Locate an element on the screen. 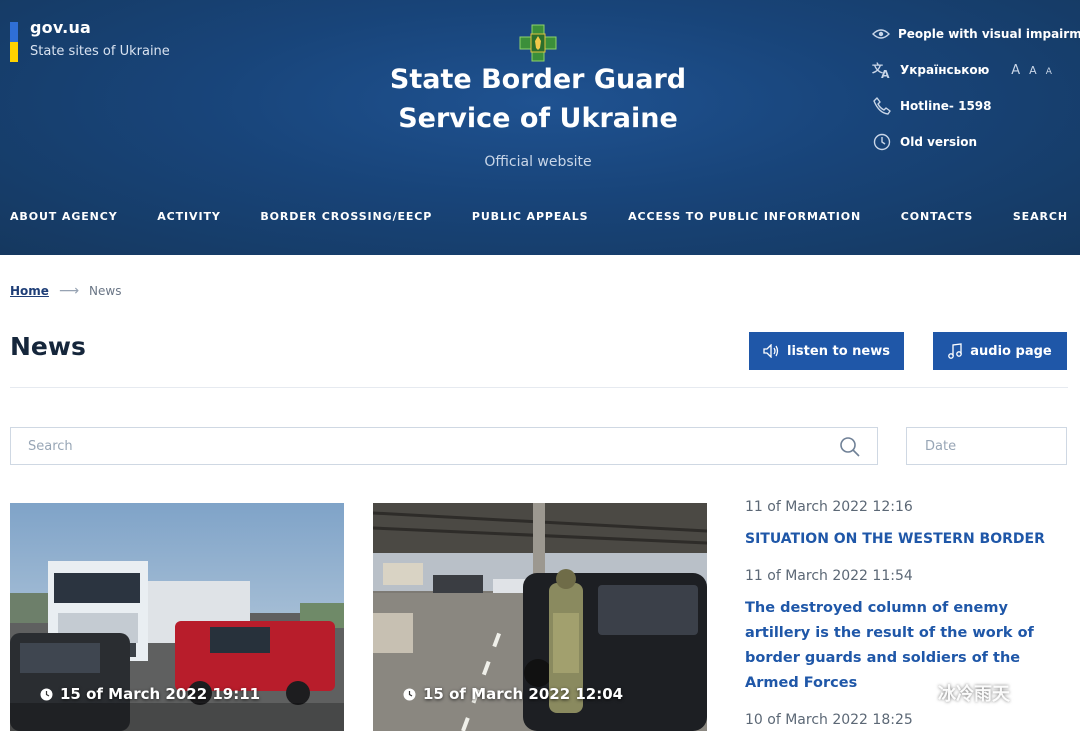 Image resolution: width=1080 pixels, height=740 pixels. nav-contacts: CONTACTS is located at coordinates (937, 216).